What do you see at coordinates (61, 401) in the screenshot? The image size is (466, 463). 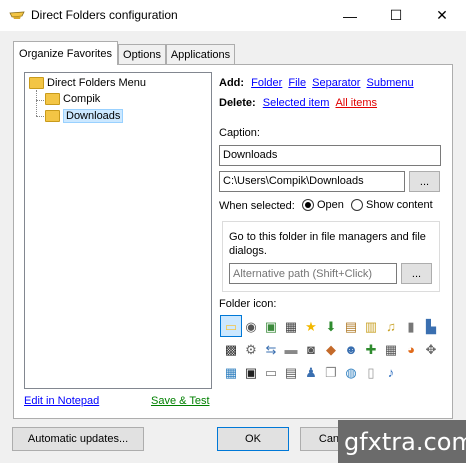 I see `edit-in-notepad-link: Edit in Notepad` at bounding box center [61, 401].